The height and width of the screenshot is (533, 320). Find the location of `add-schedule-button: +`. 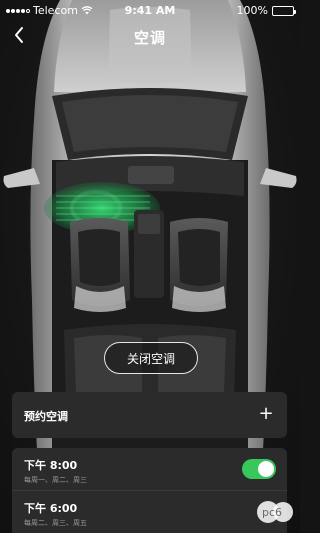

add-schedule-button: + is located at coordinates (266, 414).